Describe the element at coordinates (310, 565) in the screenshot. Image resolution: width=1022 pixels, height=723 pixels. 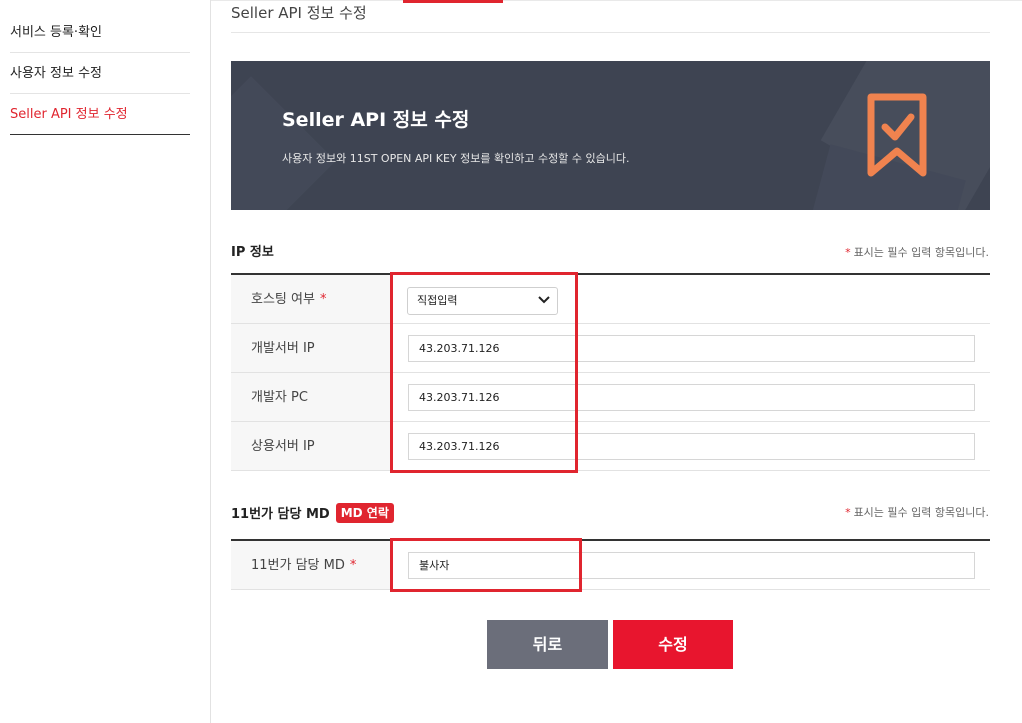
I see `md-label: 11번가 담당 MD *` at that location.